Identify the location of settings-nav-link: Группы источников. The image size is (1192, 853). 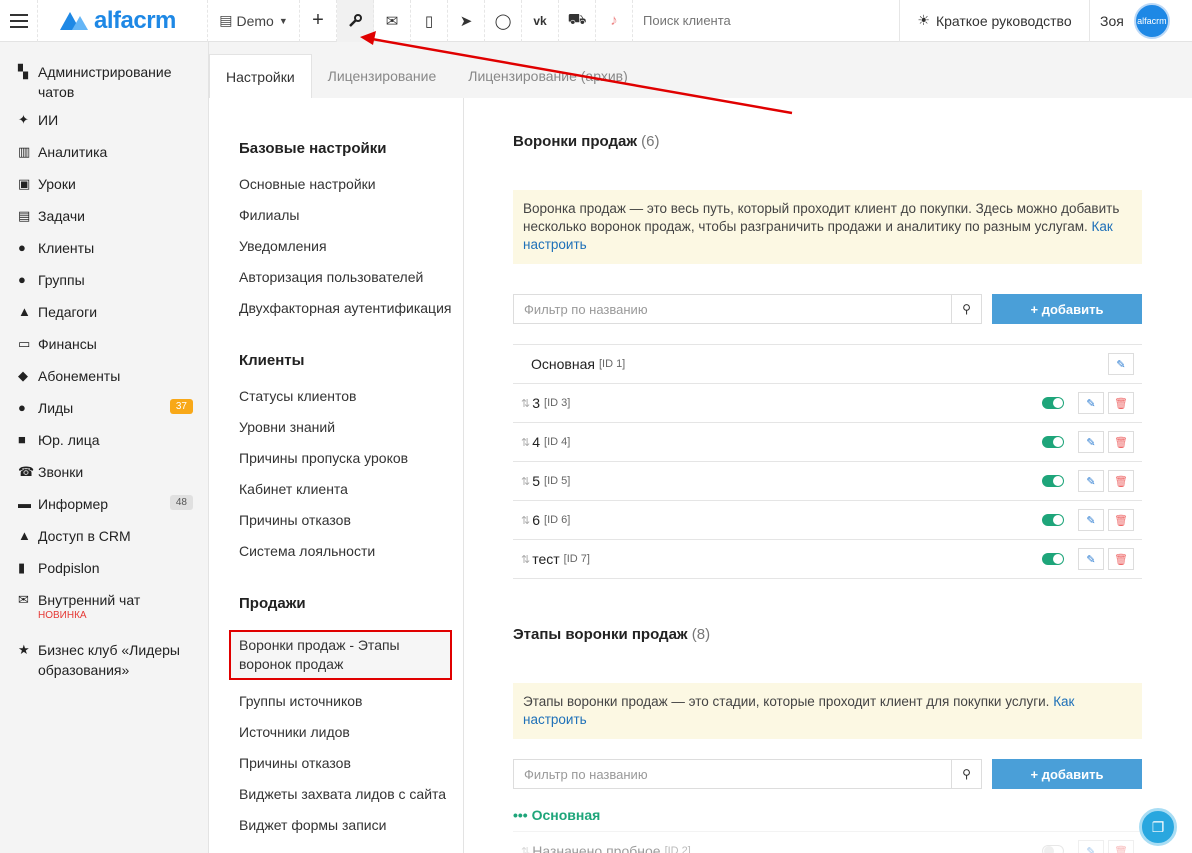
(351, 701).